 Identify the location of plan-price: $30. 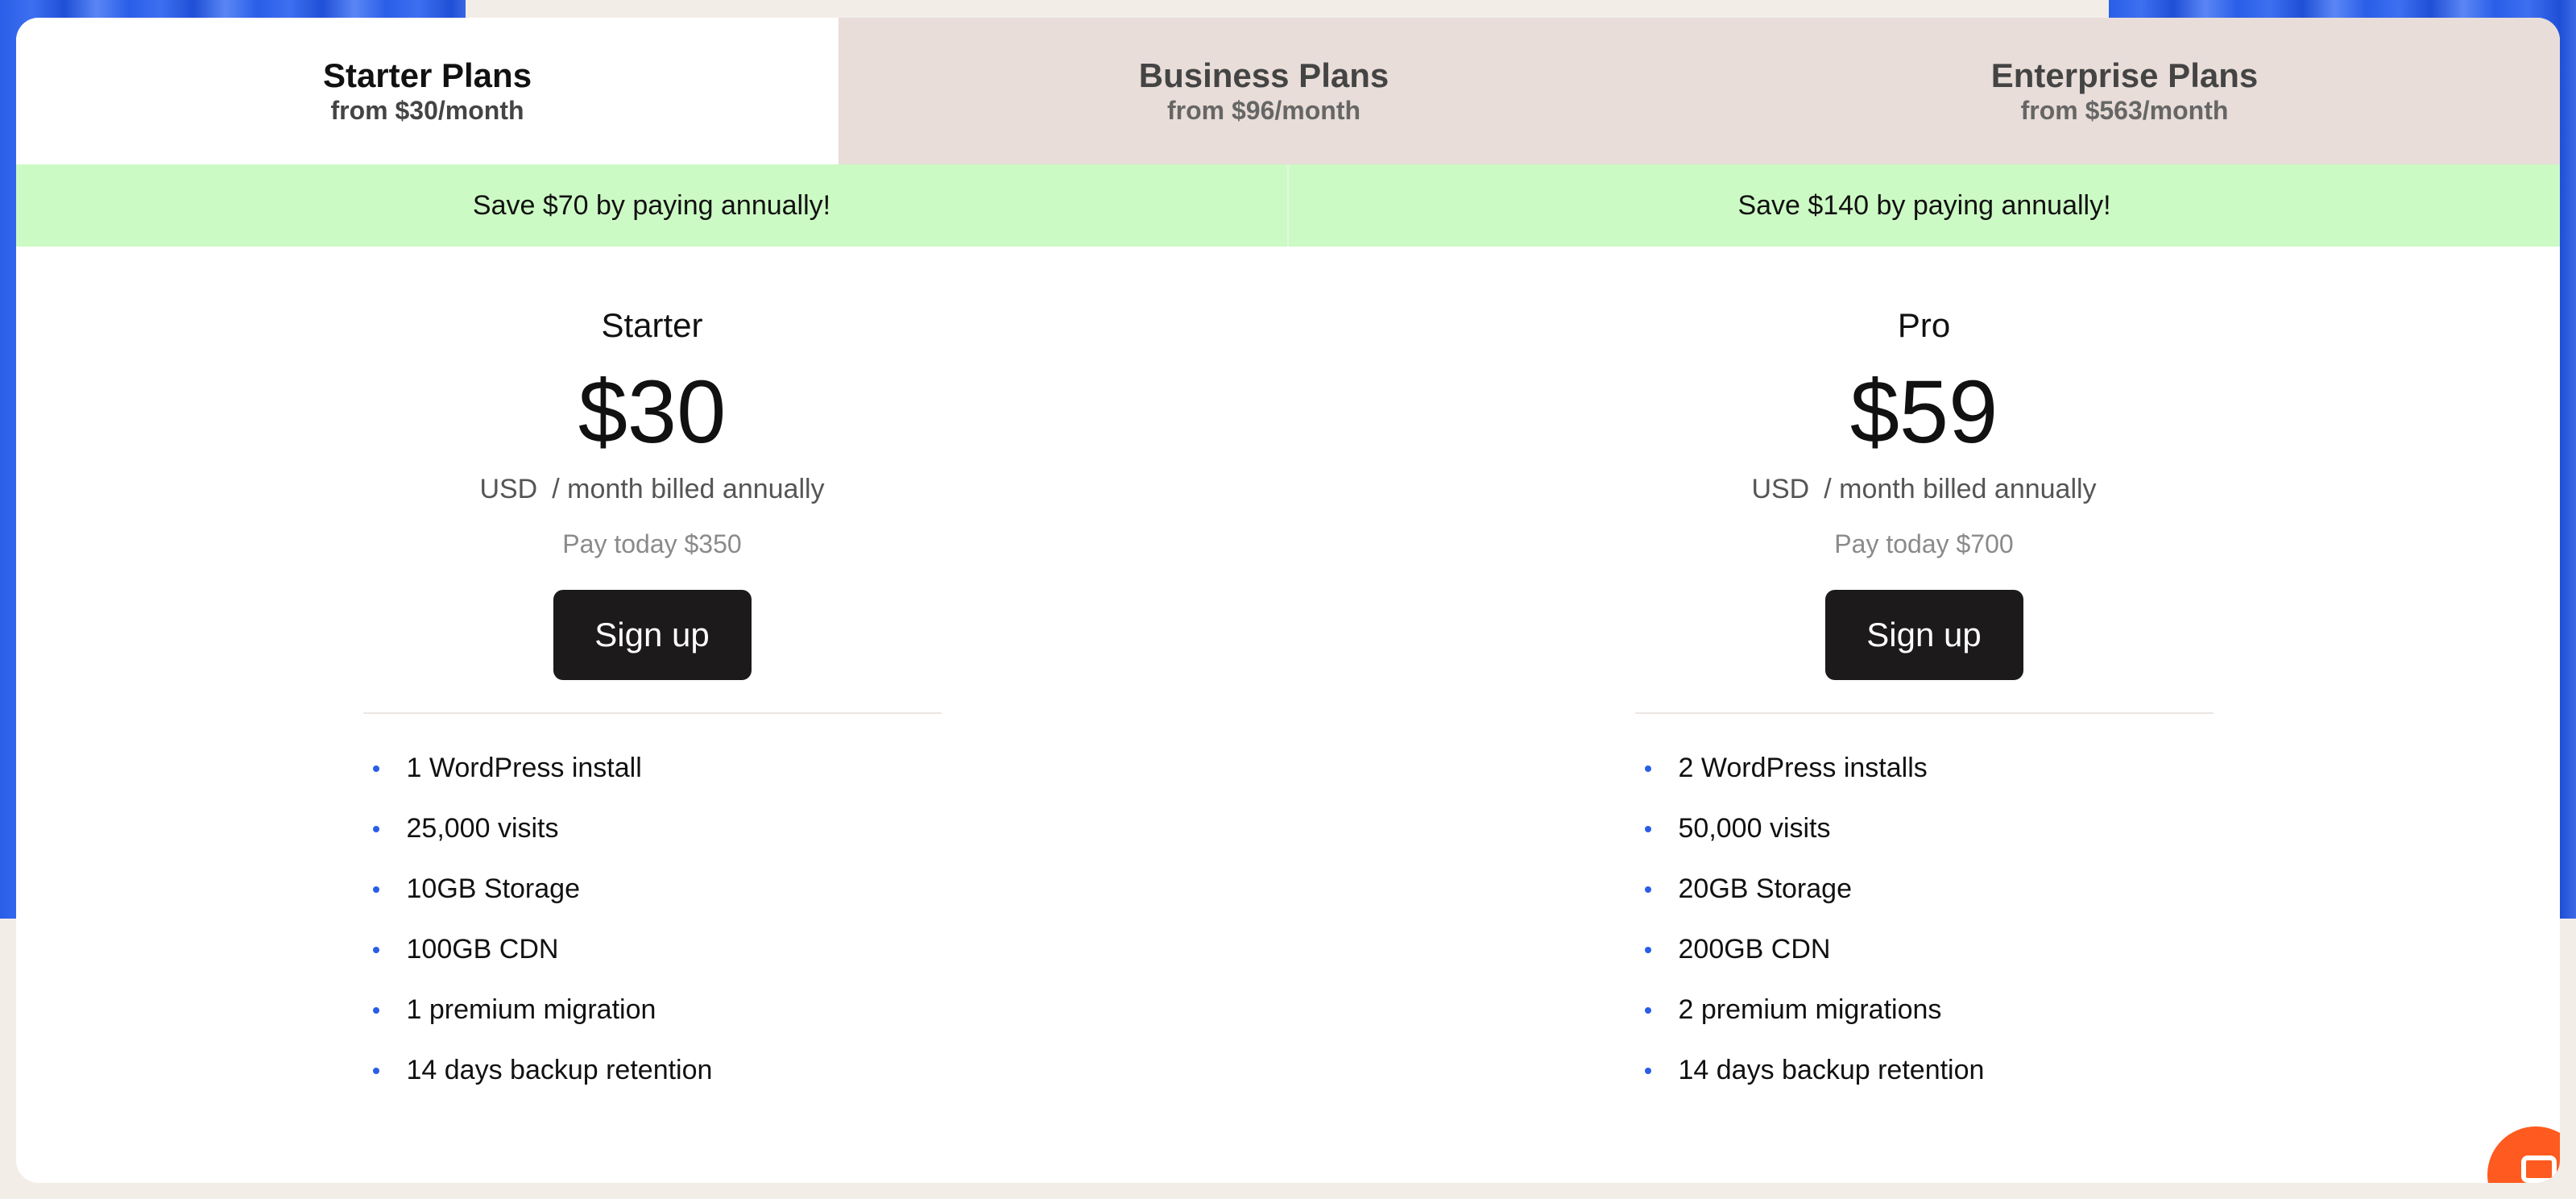
(652, 413).